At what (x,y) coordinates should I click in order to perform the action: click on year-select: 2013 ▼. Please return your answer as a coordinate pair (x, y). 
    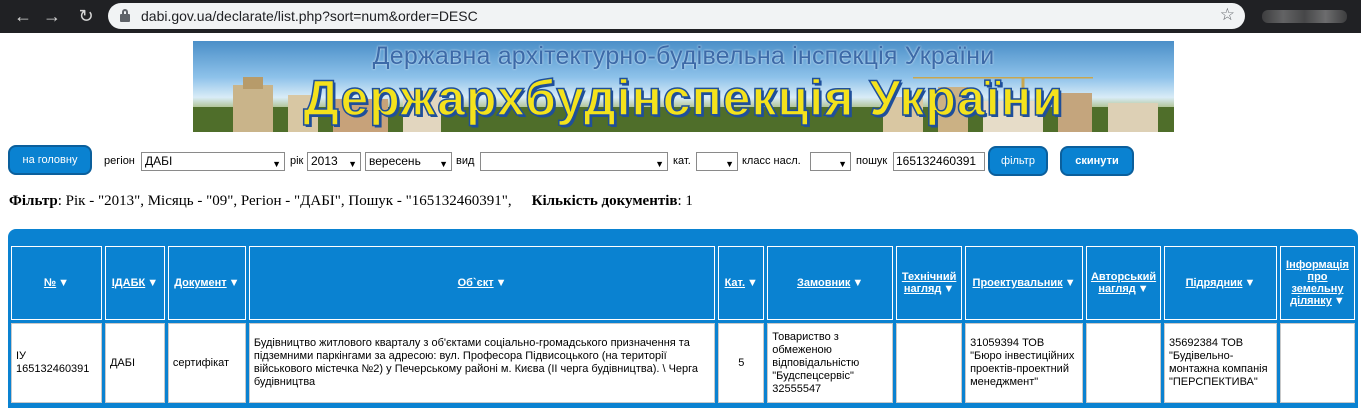
    Looking at the image, I should click on (334, 161).